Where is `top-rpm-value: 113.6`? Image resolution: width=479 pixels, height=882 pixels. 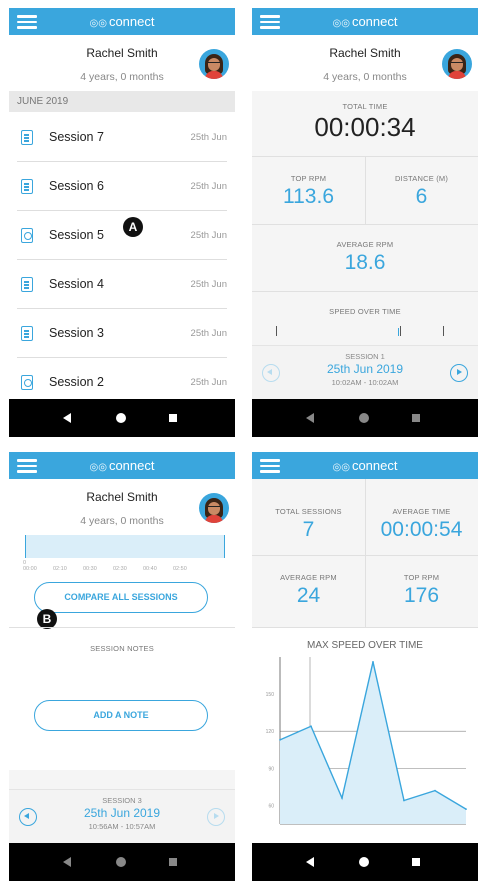 top-rpm-value: 113.6 is located at coordinates (308, 196).